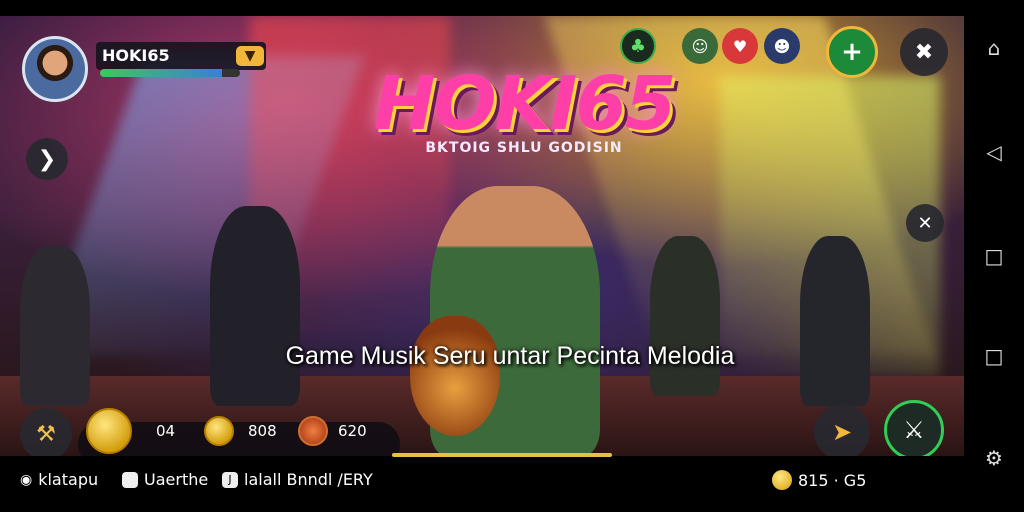  I want to click on logo-title: HOKI65, so click(525, 104).